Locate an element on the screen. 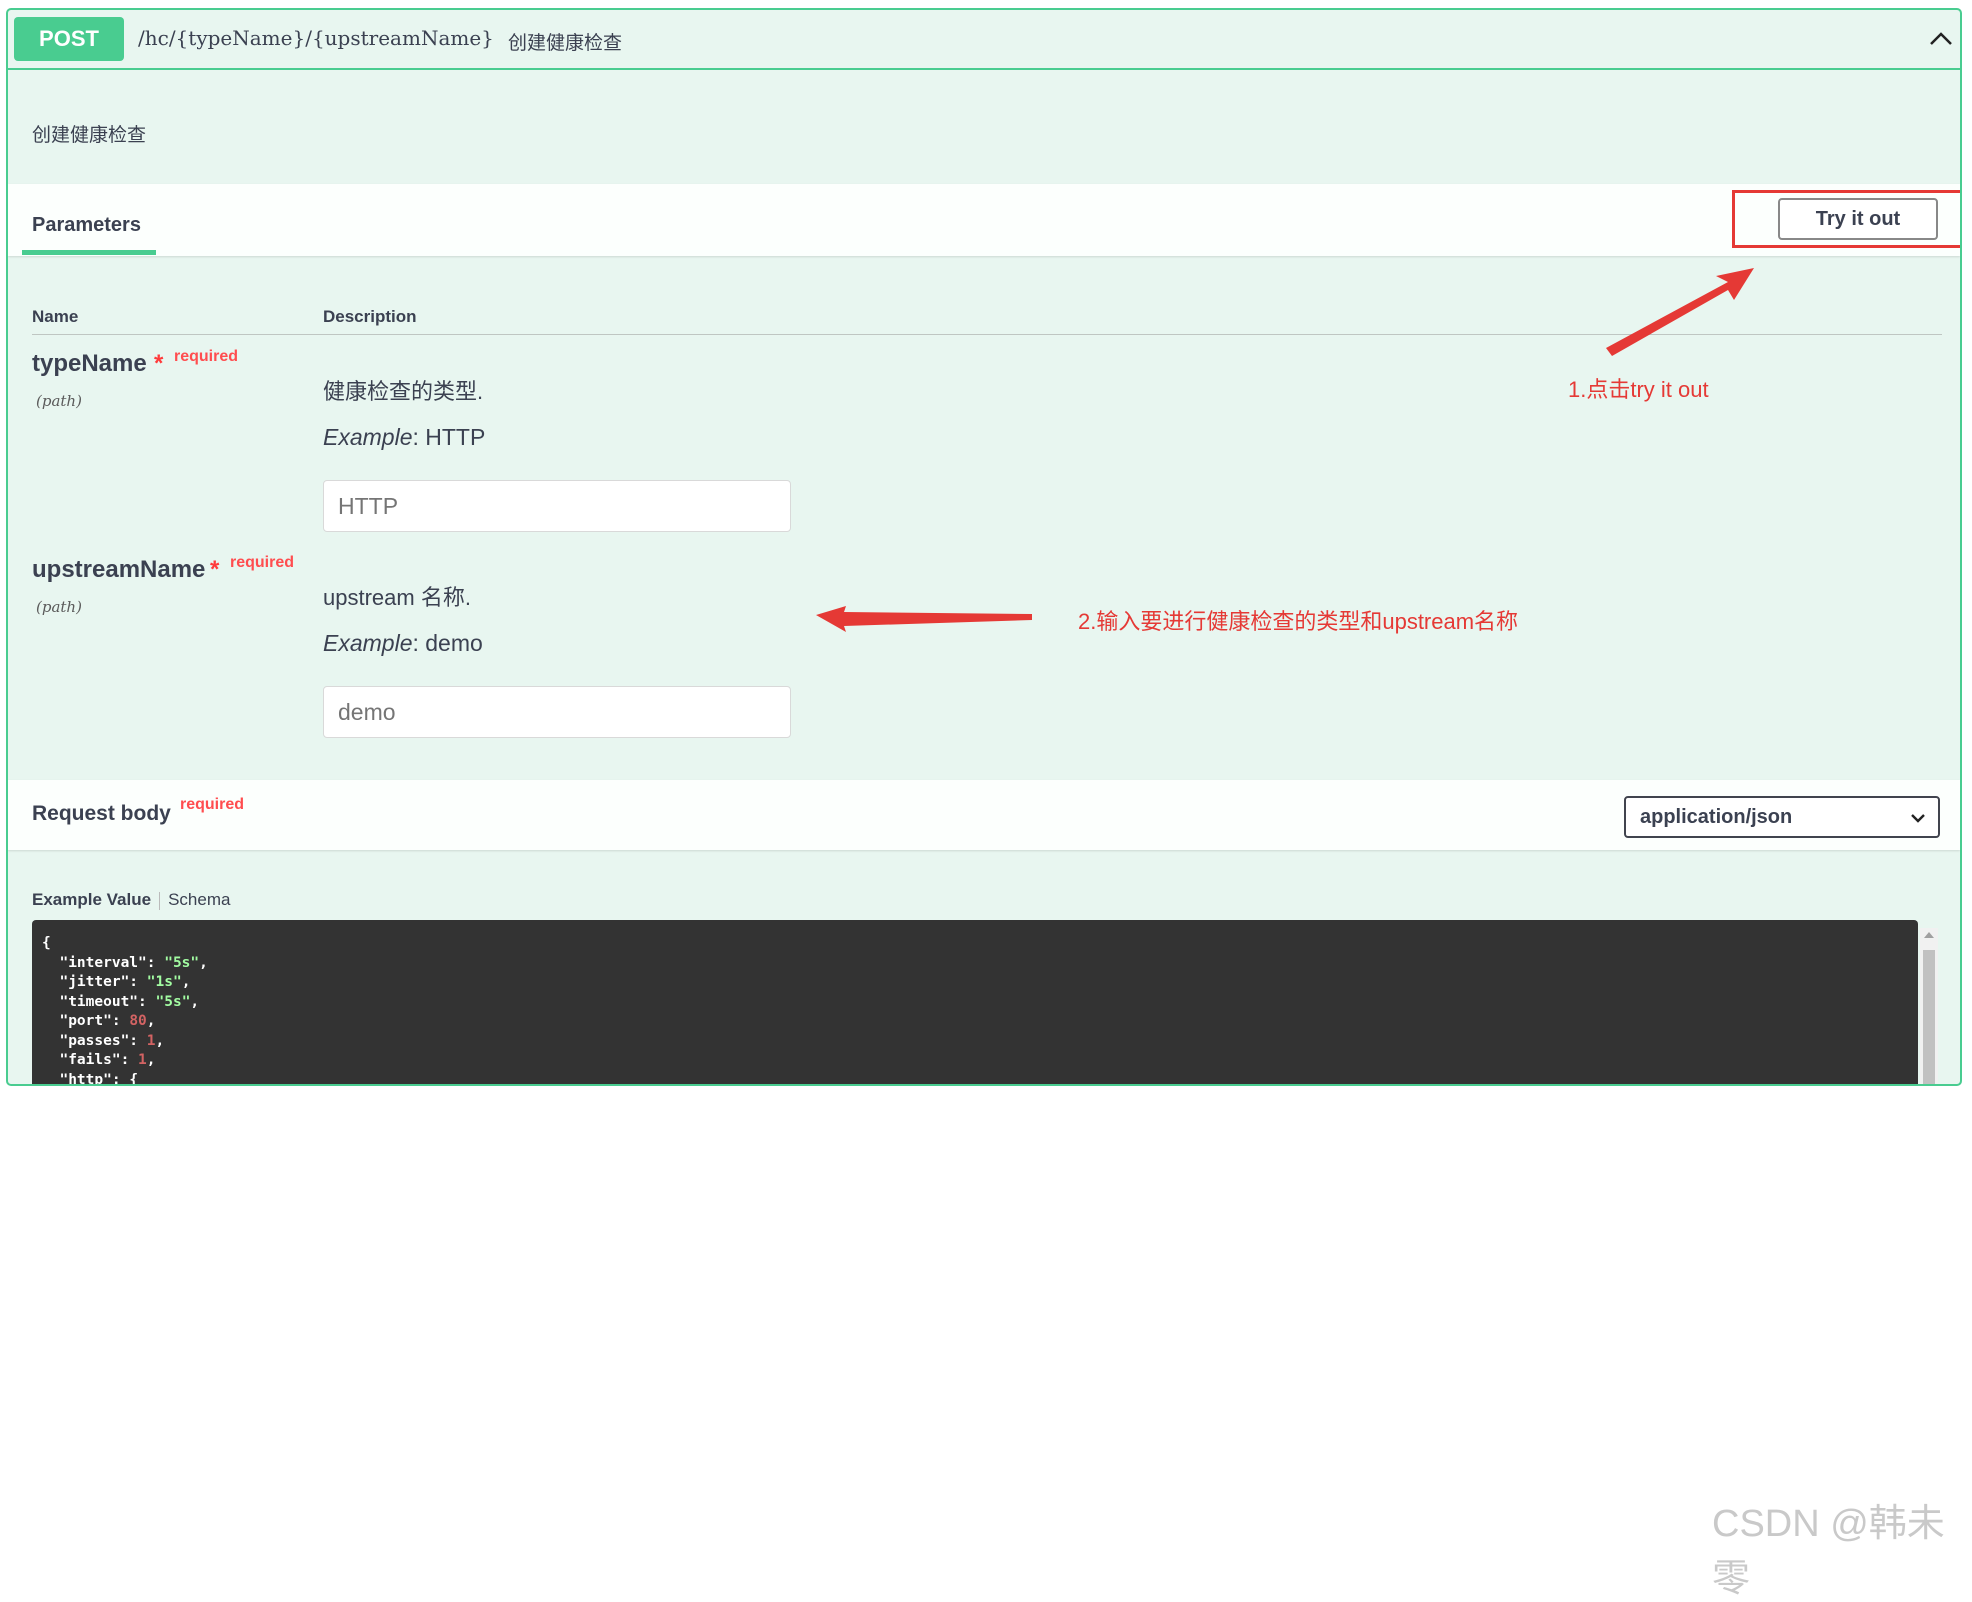 The image size is (1972, 1602). code-key: "fails": is located at coordinates (90, 1060).